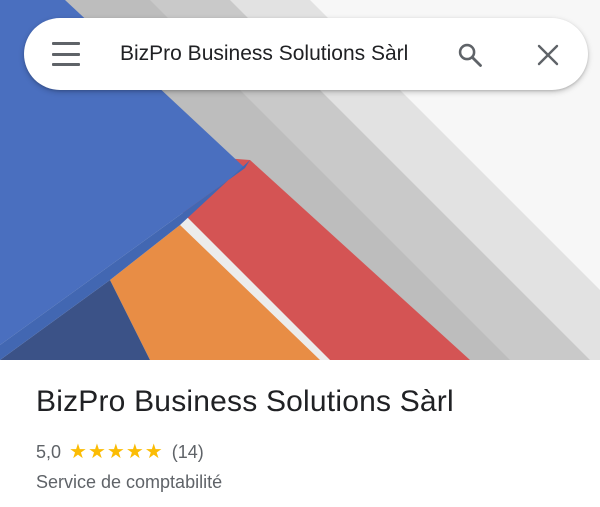 The height and width of the screenshot is (507, 600). Describe the element at coordinates (129, 482) in the screenshot. I see `place-category: Service de comptabilité` at that location.